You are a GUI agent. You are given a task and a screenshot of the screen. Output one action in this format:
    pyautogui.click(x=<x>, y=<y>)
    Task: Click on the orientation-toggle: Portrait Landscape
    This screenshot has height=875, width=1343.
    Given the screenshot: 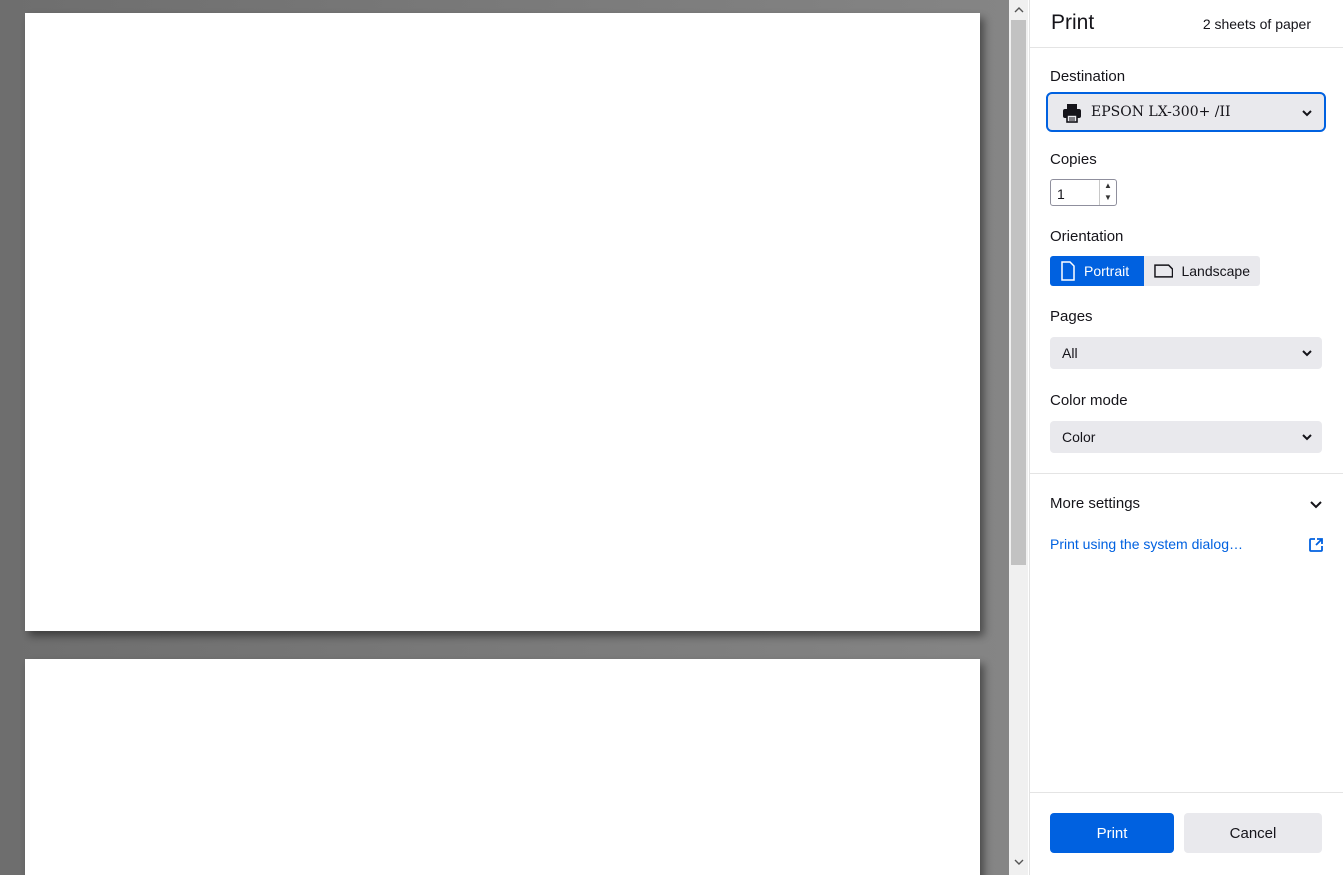 What is the action you would take?
    pyautogui.click(x=1155, y=271)
    